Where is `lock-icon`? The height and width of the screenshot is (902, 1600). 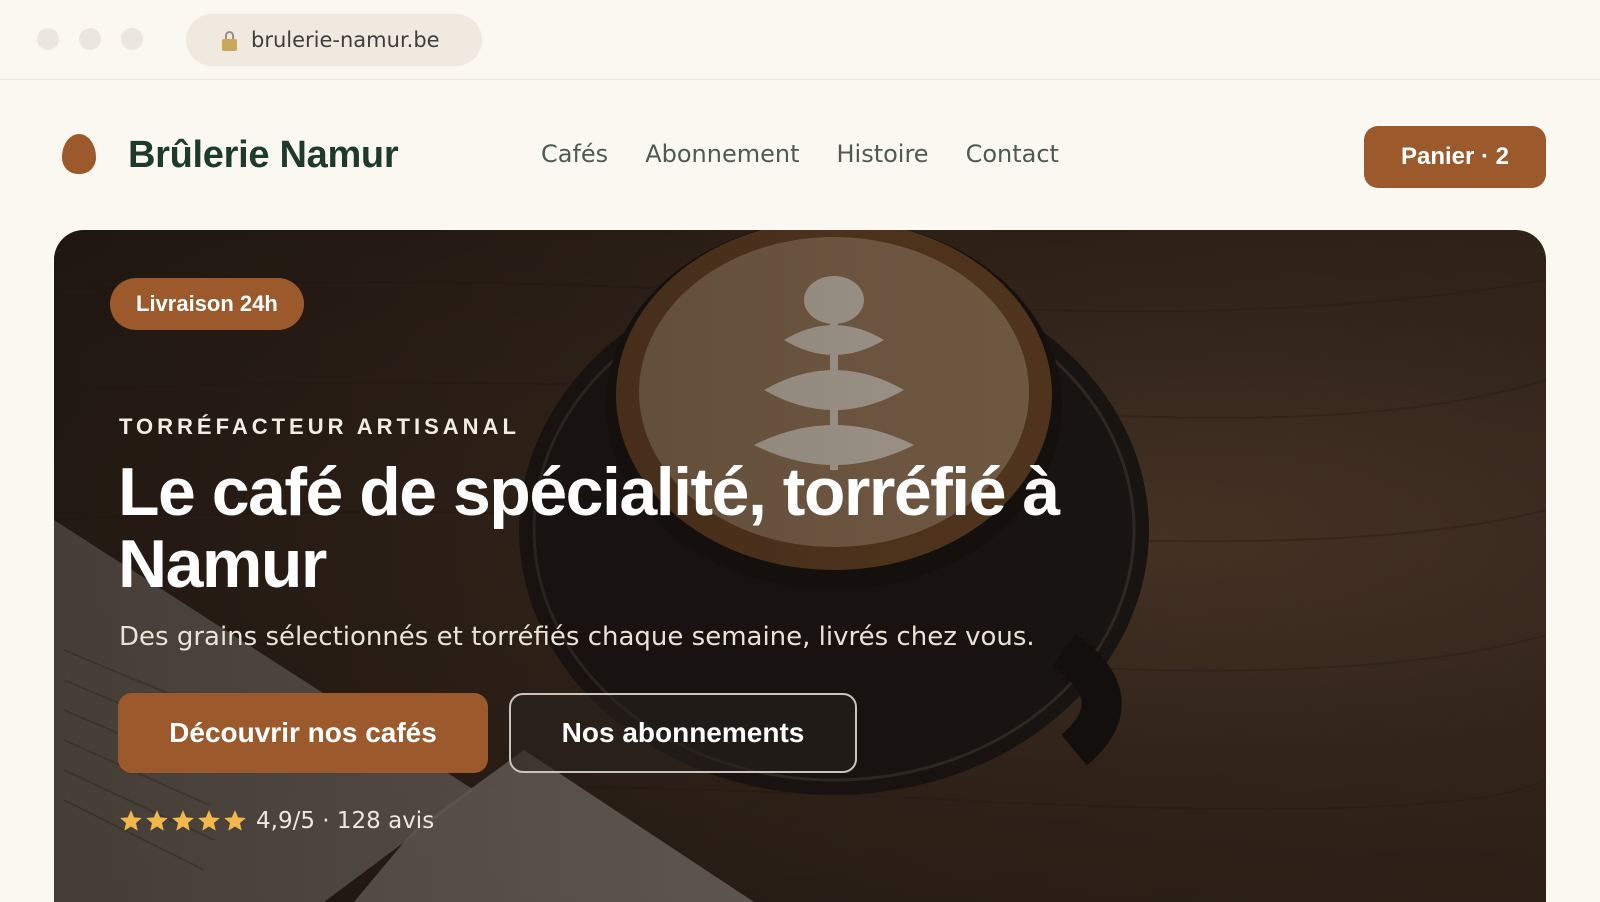 lock-icon is located at coordinates (229, 40).